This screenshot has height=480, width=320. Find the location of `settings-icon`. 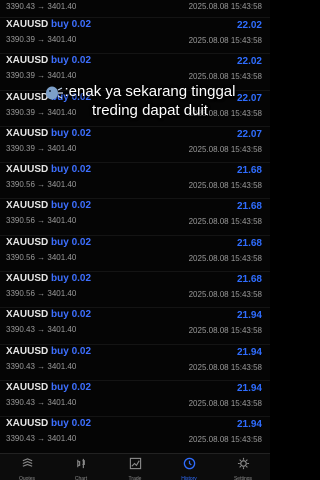

settings-icon is located at coordinates (243, 466).